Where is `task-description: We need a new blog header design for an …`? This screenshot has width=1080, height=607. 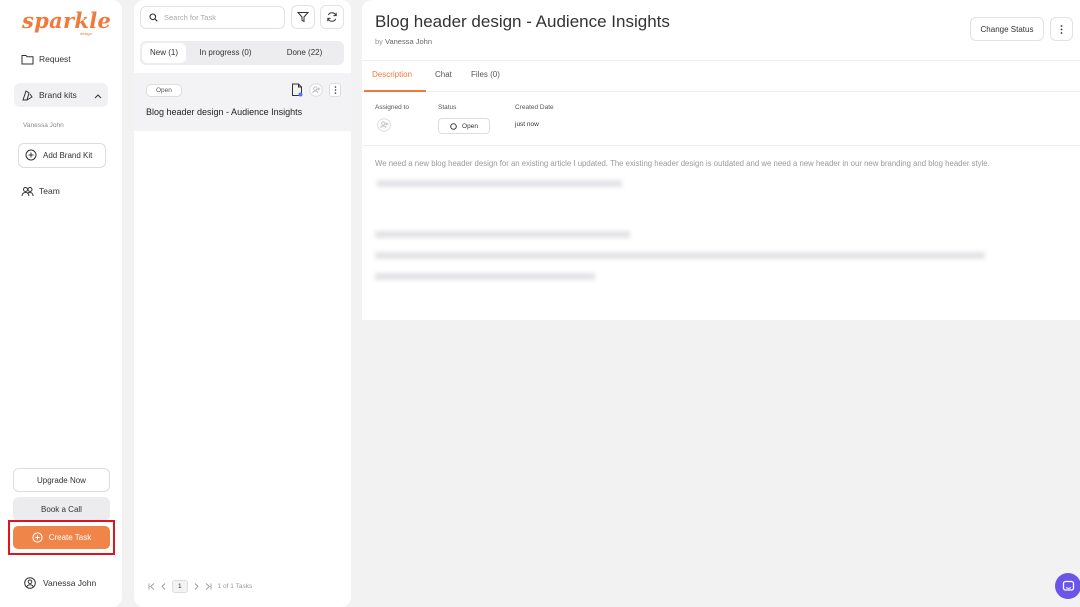
task-description: We need a new blog header design for an … is located at coordinates (682, 163).